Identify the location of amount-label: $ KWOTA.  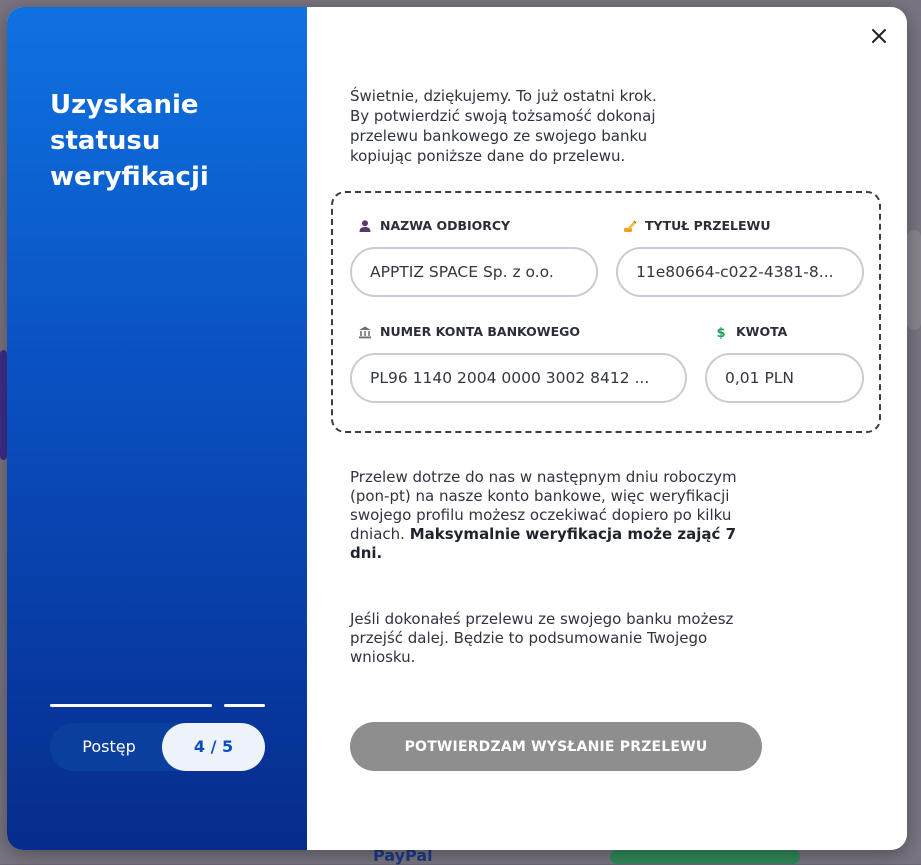
(750, 331).